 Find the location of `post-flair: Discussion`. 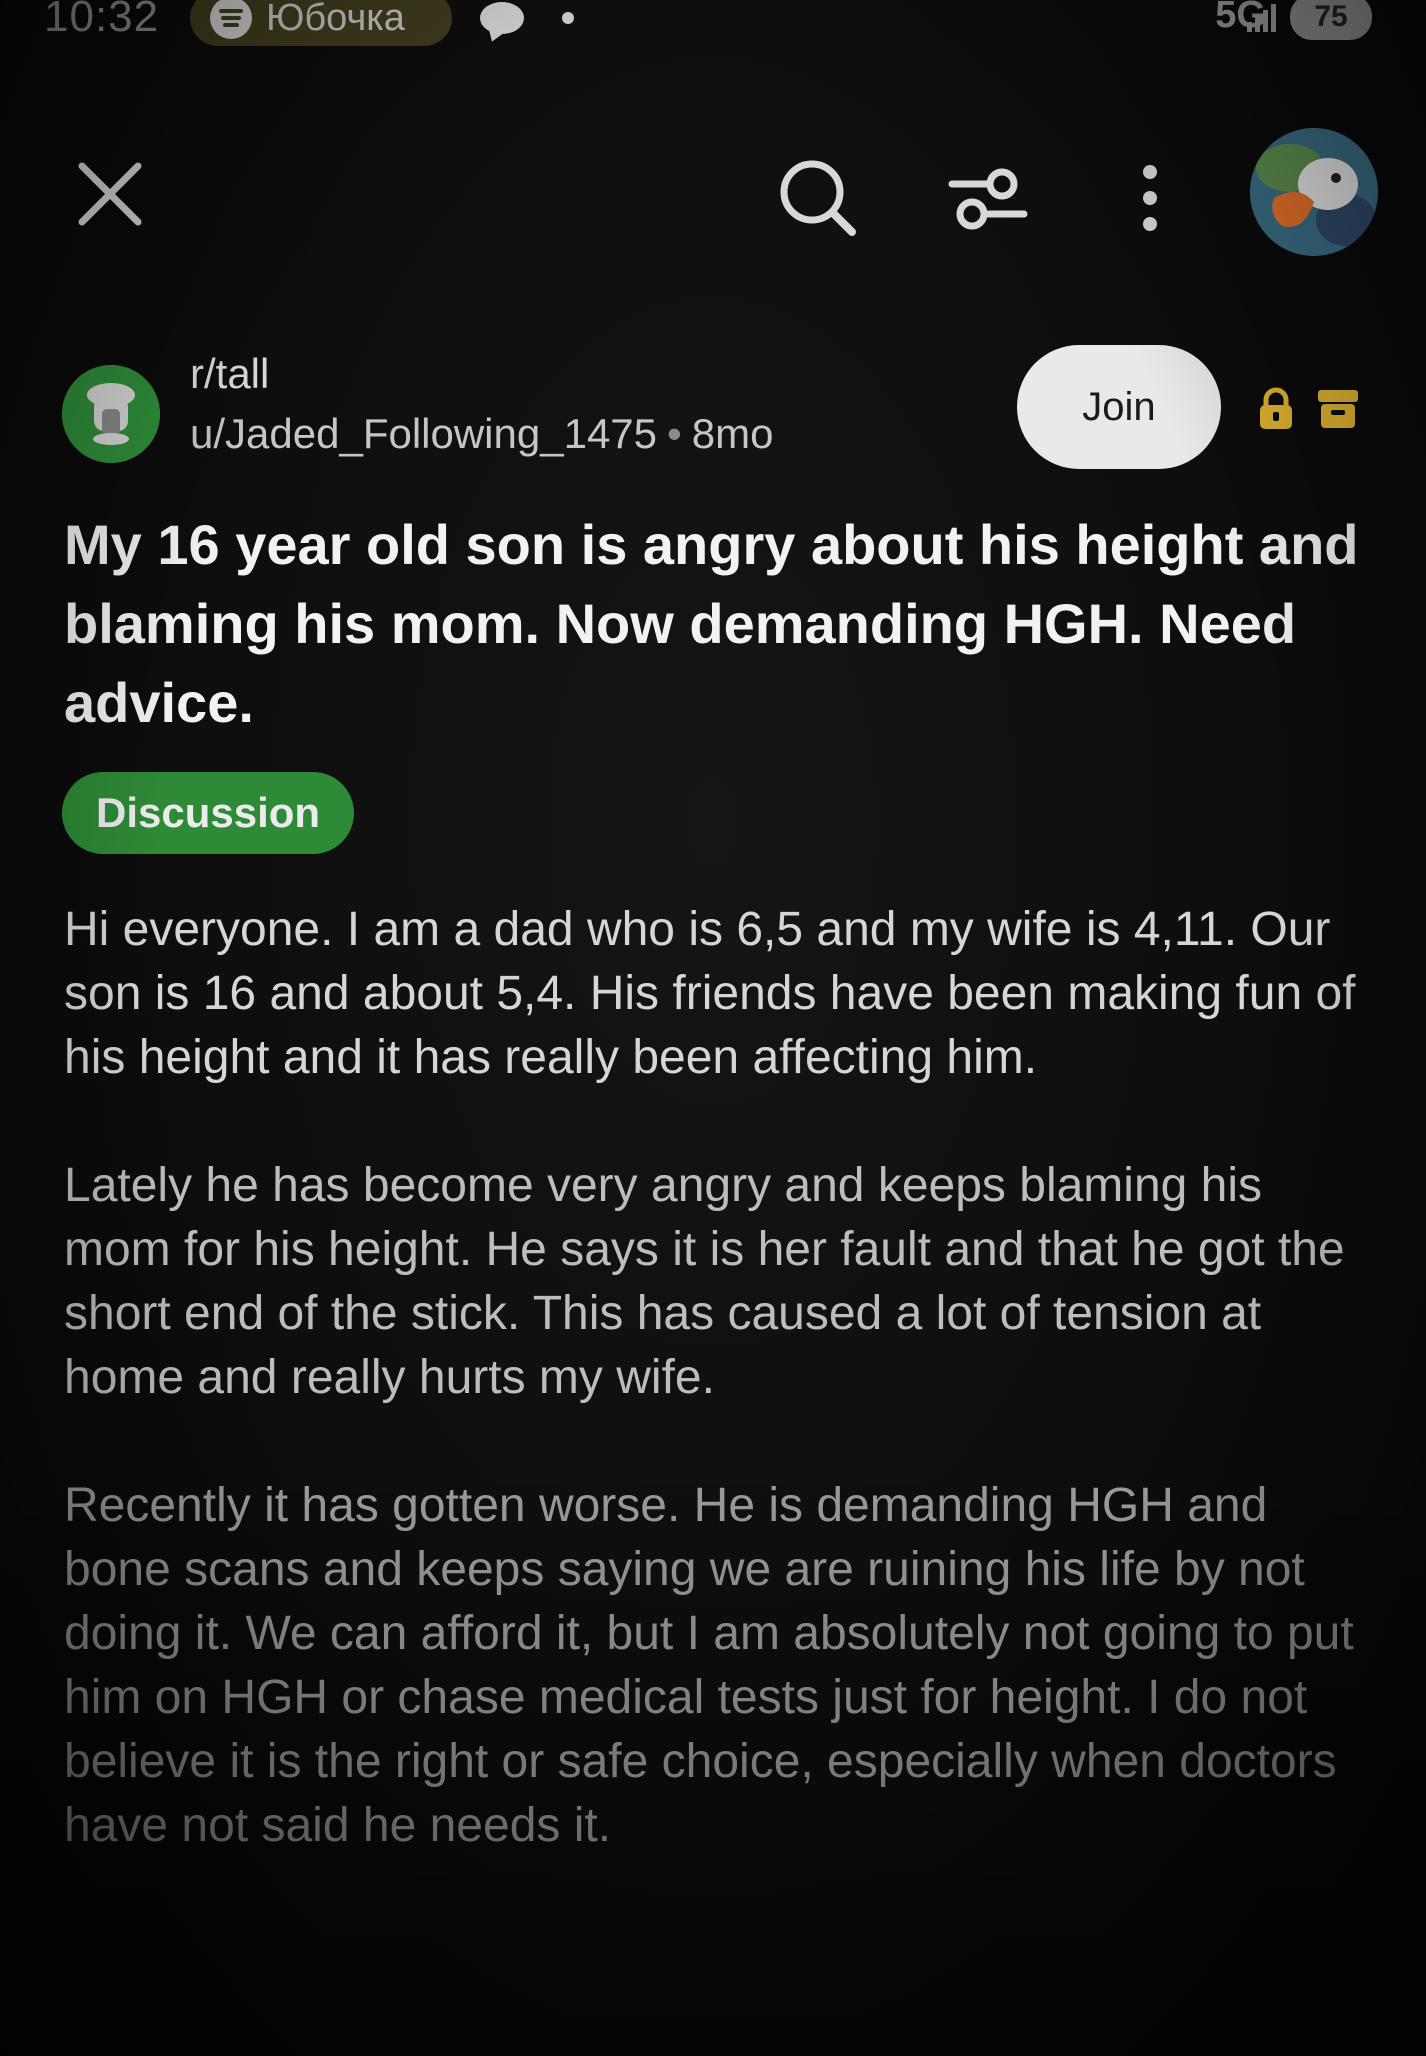

post-flair: Discussion is located at coordinates (208, 813).